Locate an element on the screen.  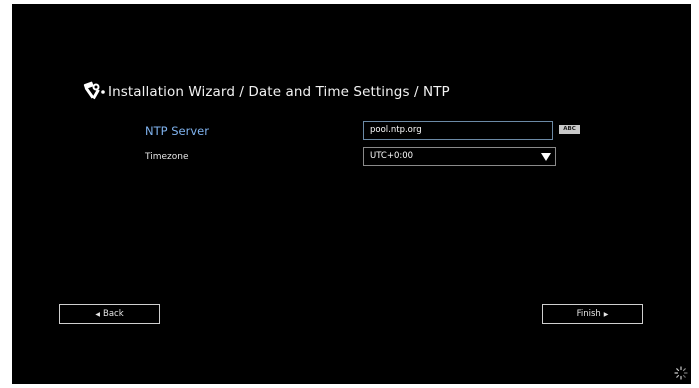
chevron-down-icon is located at coordinates (546, 157).